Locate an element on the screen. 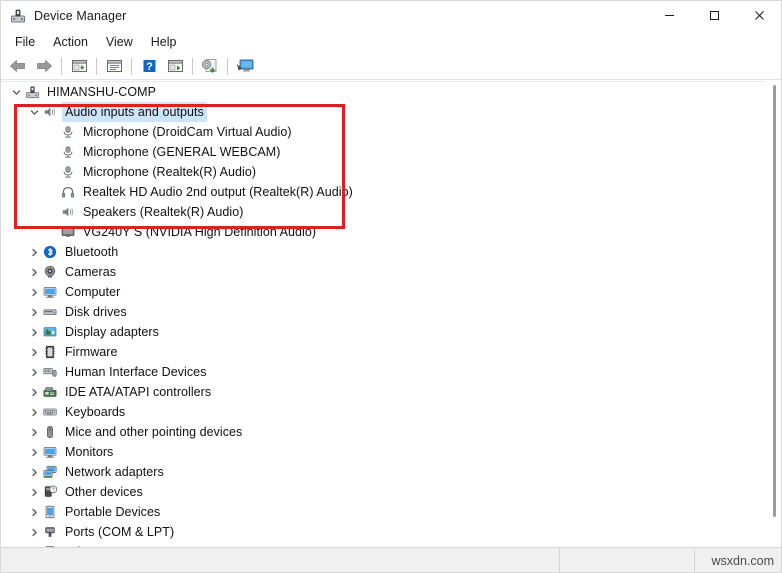 The height and width of the screenshot is (573, 782). tree-node-monitors: Monitors is located at coordinates (380, 452).